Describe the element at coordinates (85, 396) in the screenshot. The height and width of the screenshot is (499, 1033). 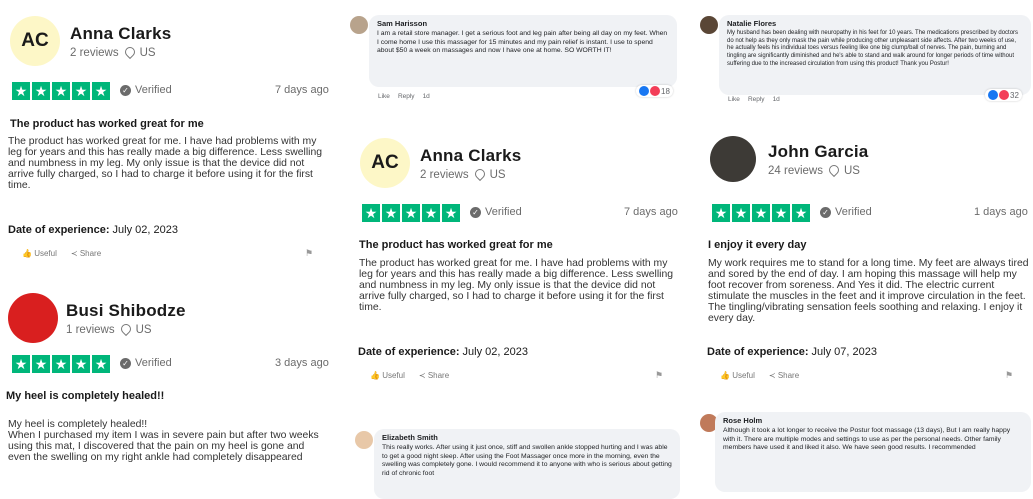
I see `review-title: My heel is completely healed!!` at that location.